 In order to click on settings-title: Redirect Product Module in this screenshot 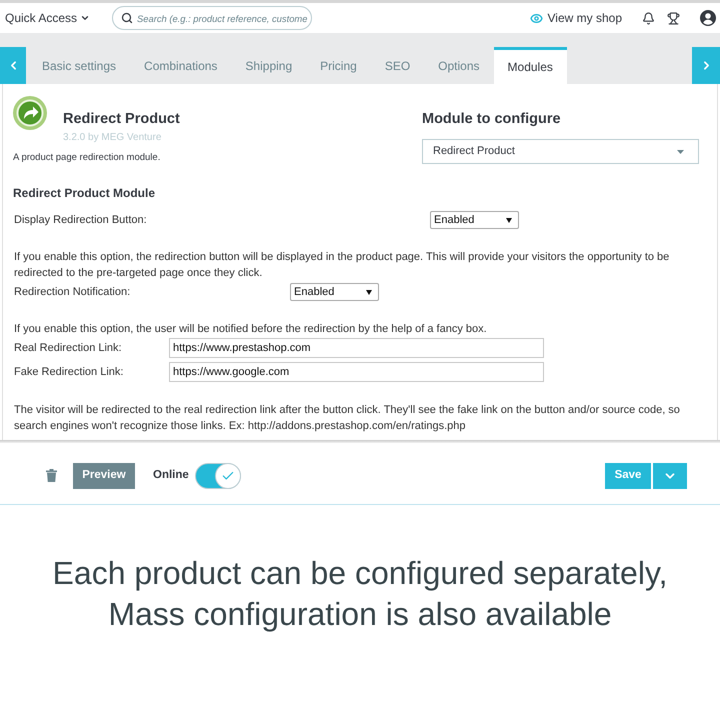, I will do `click(84, 193)`.